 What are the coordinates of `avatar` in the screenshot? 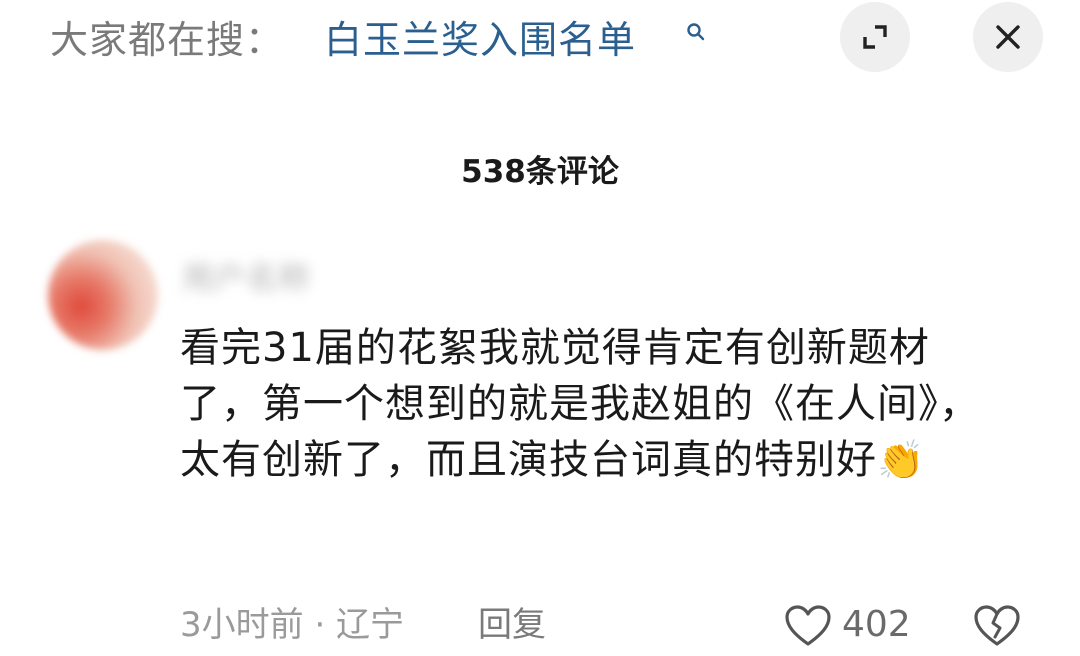 It's located at (103, 295).